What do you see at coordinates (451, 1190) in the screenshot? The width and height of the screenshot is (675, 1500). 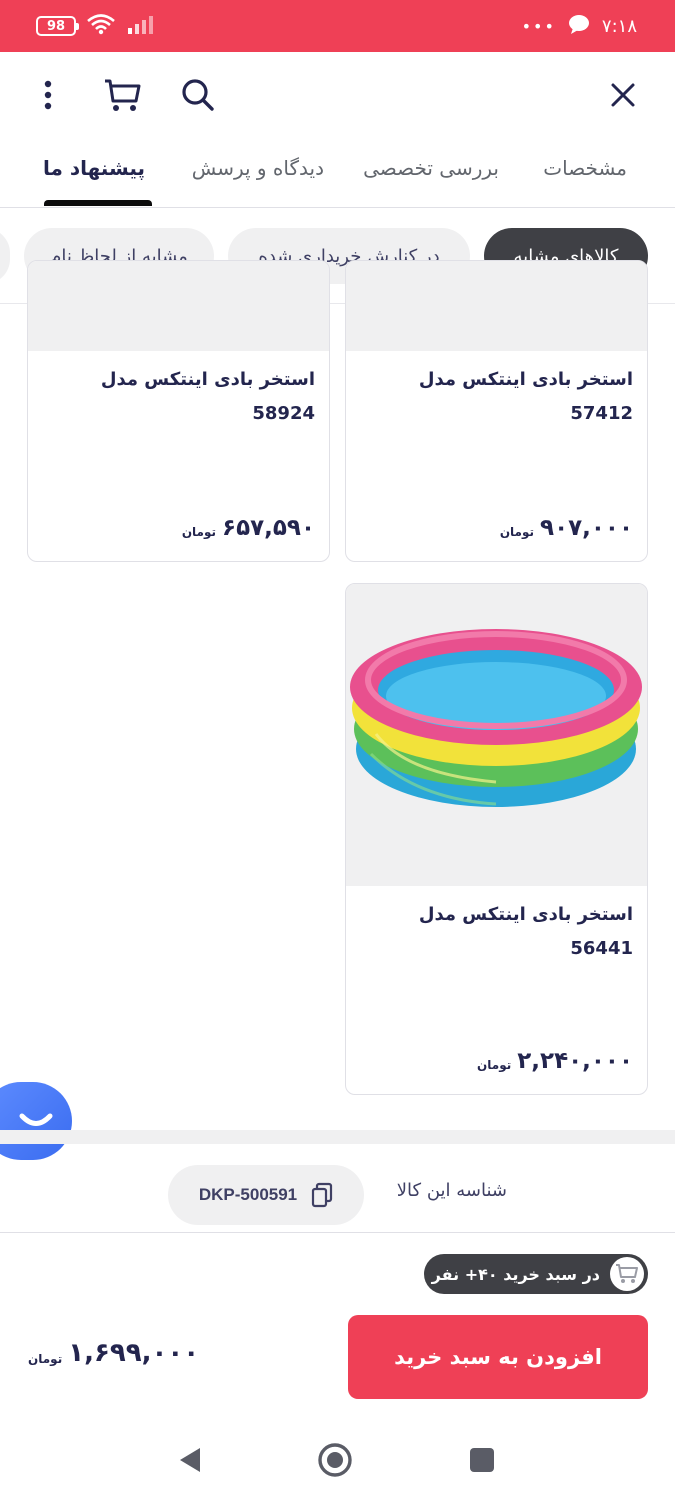 I see `product-id-label: شناسه این کالا` at bounding box center [451, 1190].